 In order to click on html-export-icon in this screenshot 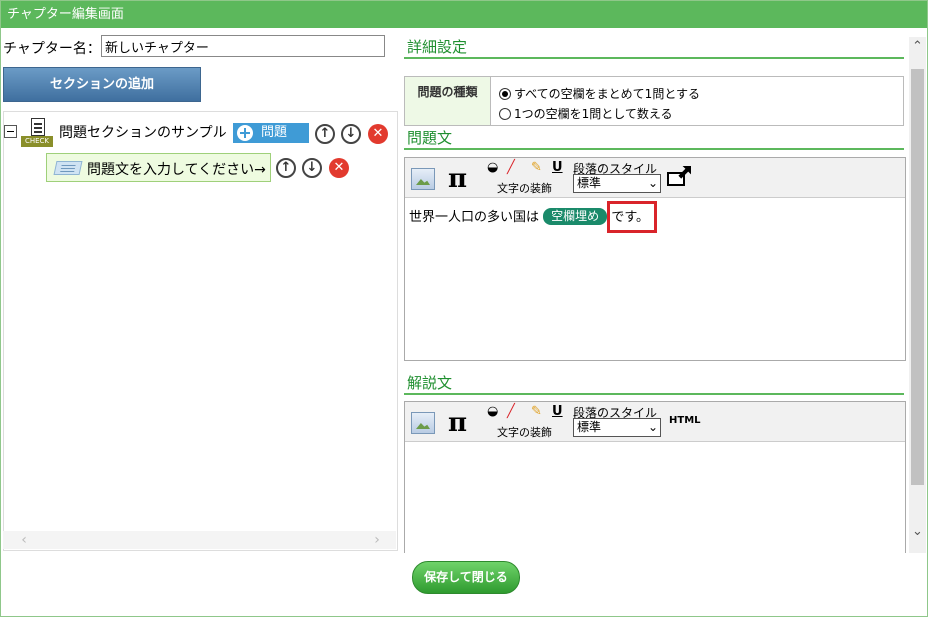, I will do `click(680, 177)`.